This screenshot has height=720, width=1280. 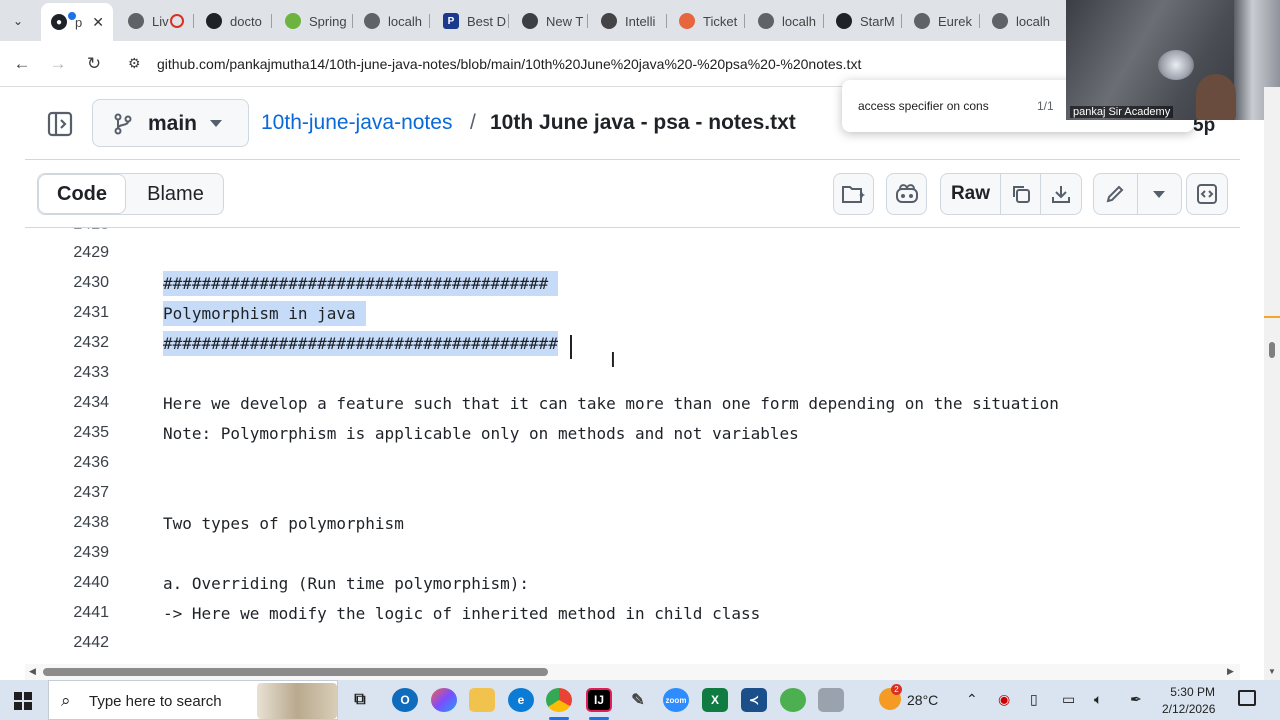 What do you see at coordinates (1116, 194) in the screenshot?
I see `edit-file-button` at bounding box center [1116, 194].